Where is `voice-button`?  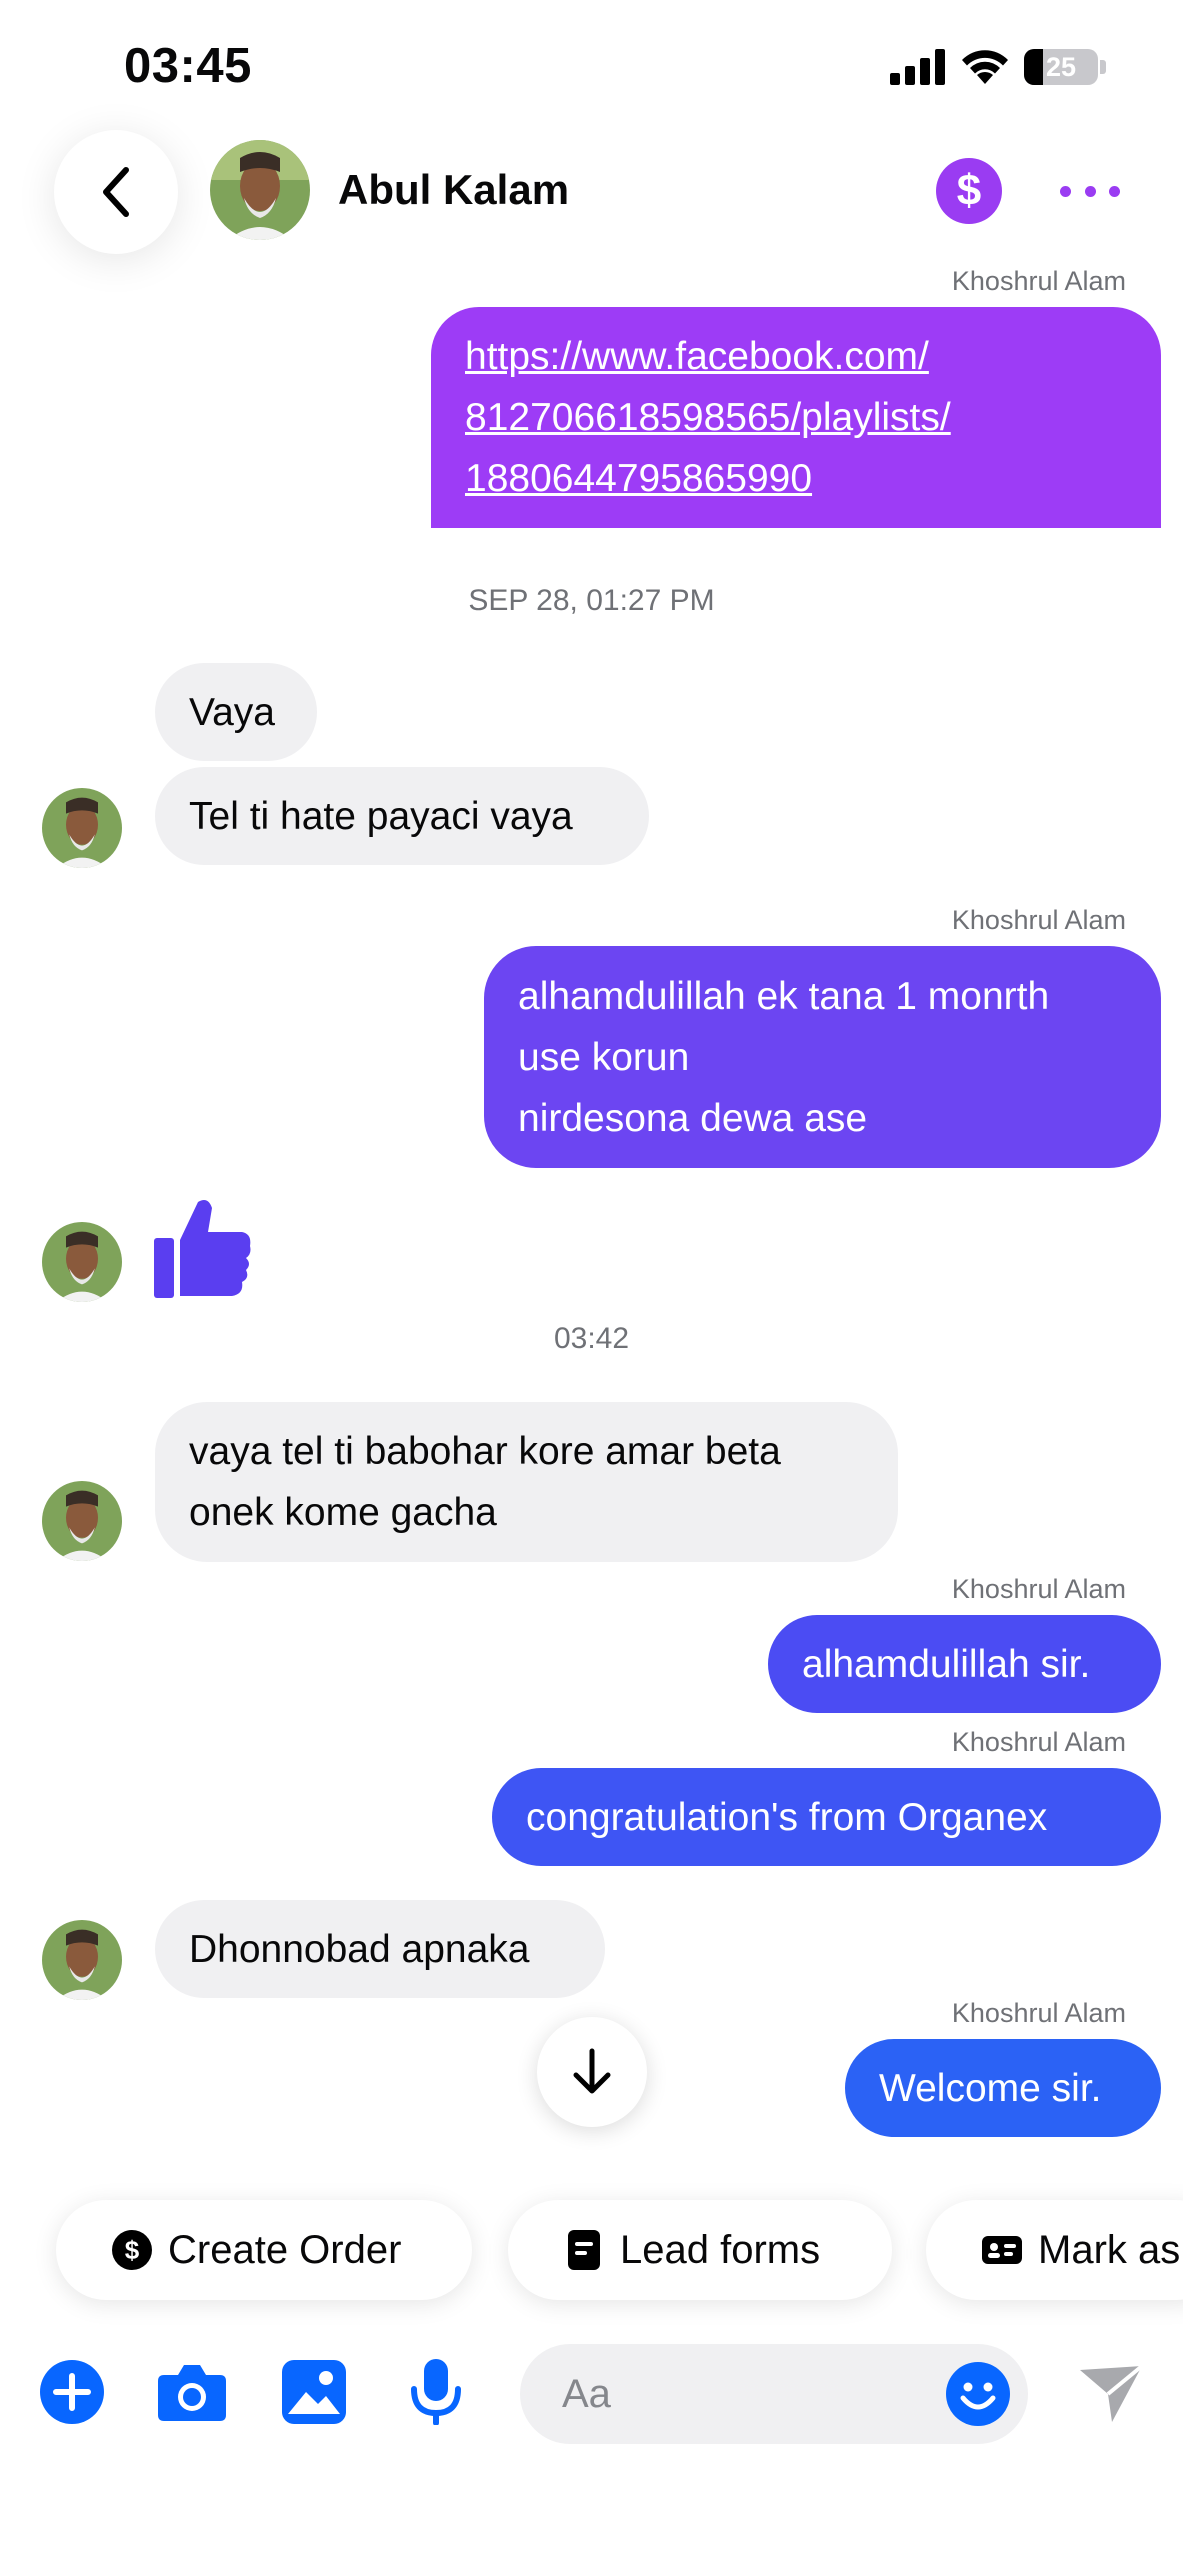 voice-button is located at coordinates (436, 2392).